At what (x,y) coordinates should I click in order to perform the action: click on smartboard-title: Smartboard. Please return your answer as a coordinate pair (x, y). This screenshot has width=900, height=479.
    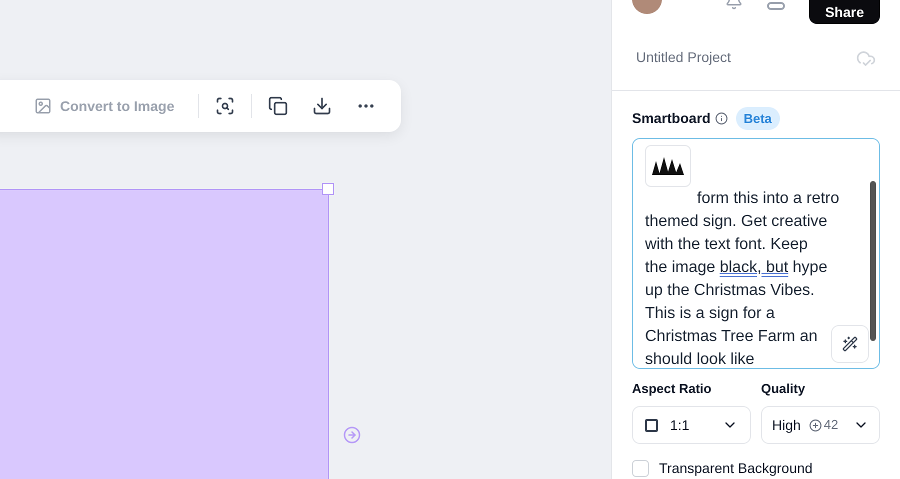
    Looking at the image, I should click on (671, 118).